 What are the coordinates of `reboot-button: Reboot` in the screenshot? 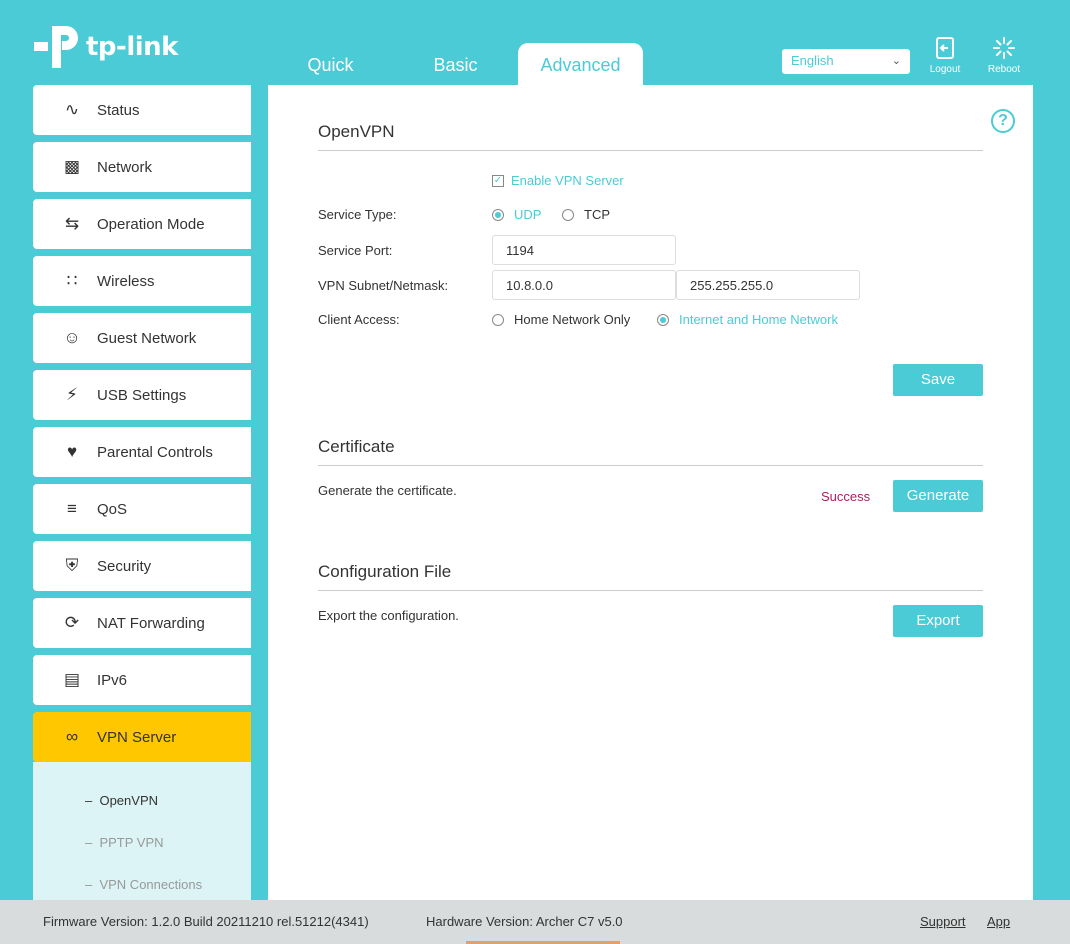 It's located at (1004, 54).